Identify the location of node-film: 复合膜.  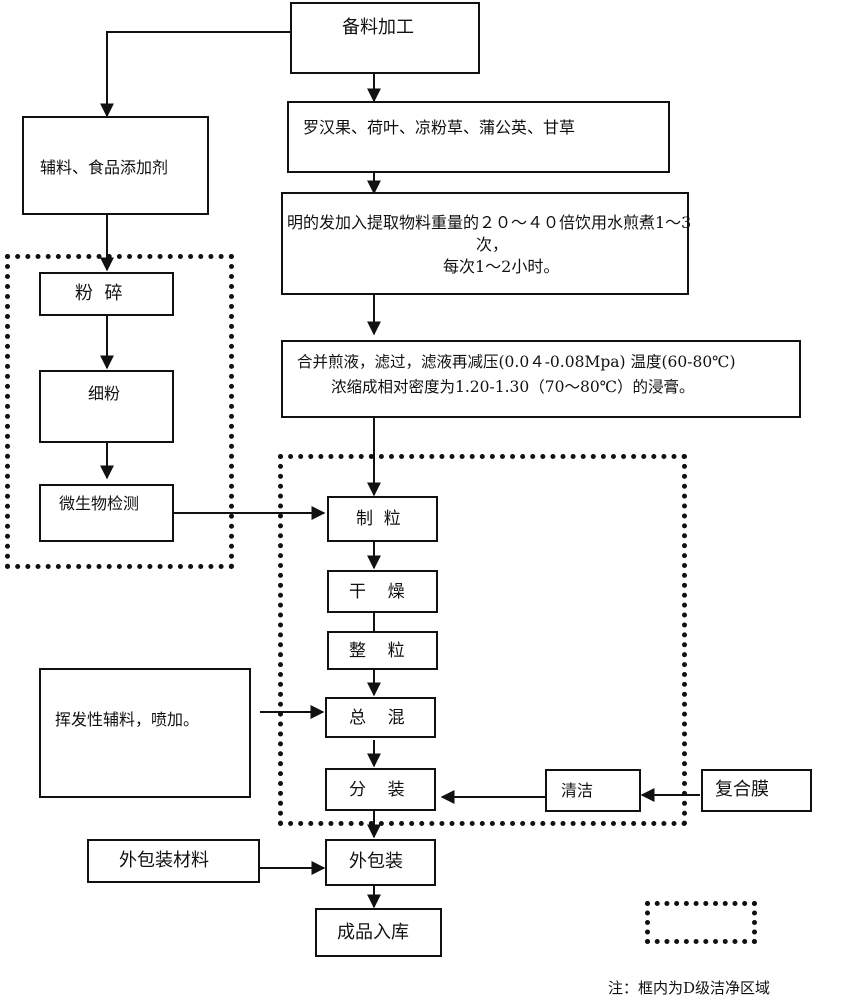
(756, 790).